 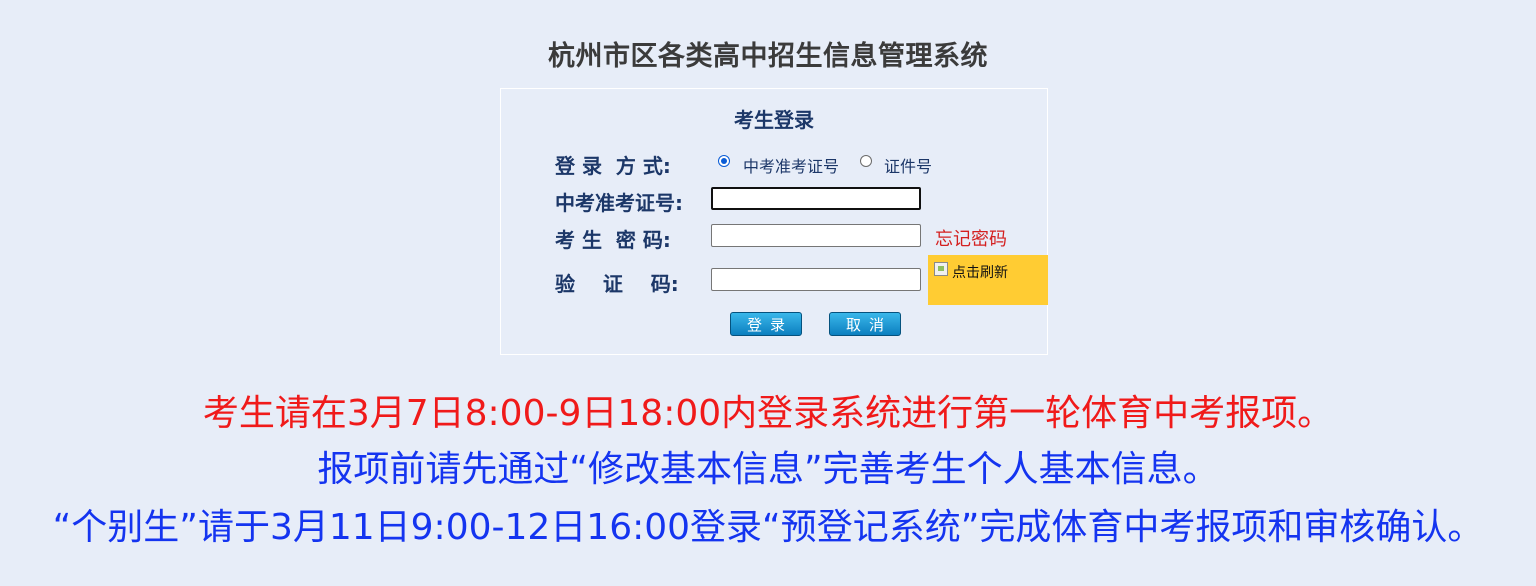 I want to click on login-method-label: 登 录 方 式:, so click(x=613, y=166).